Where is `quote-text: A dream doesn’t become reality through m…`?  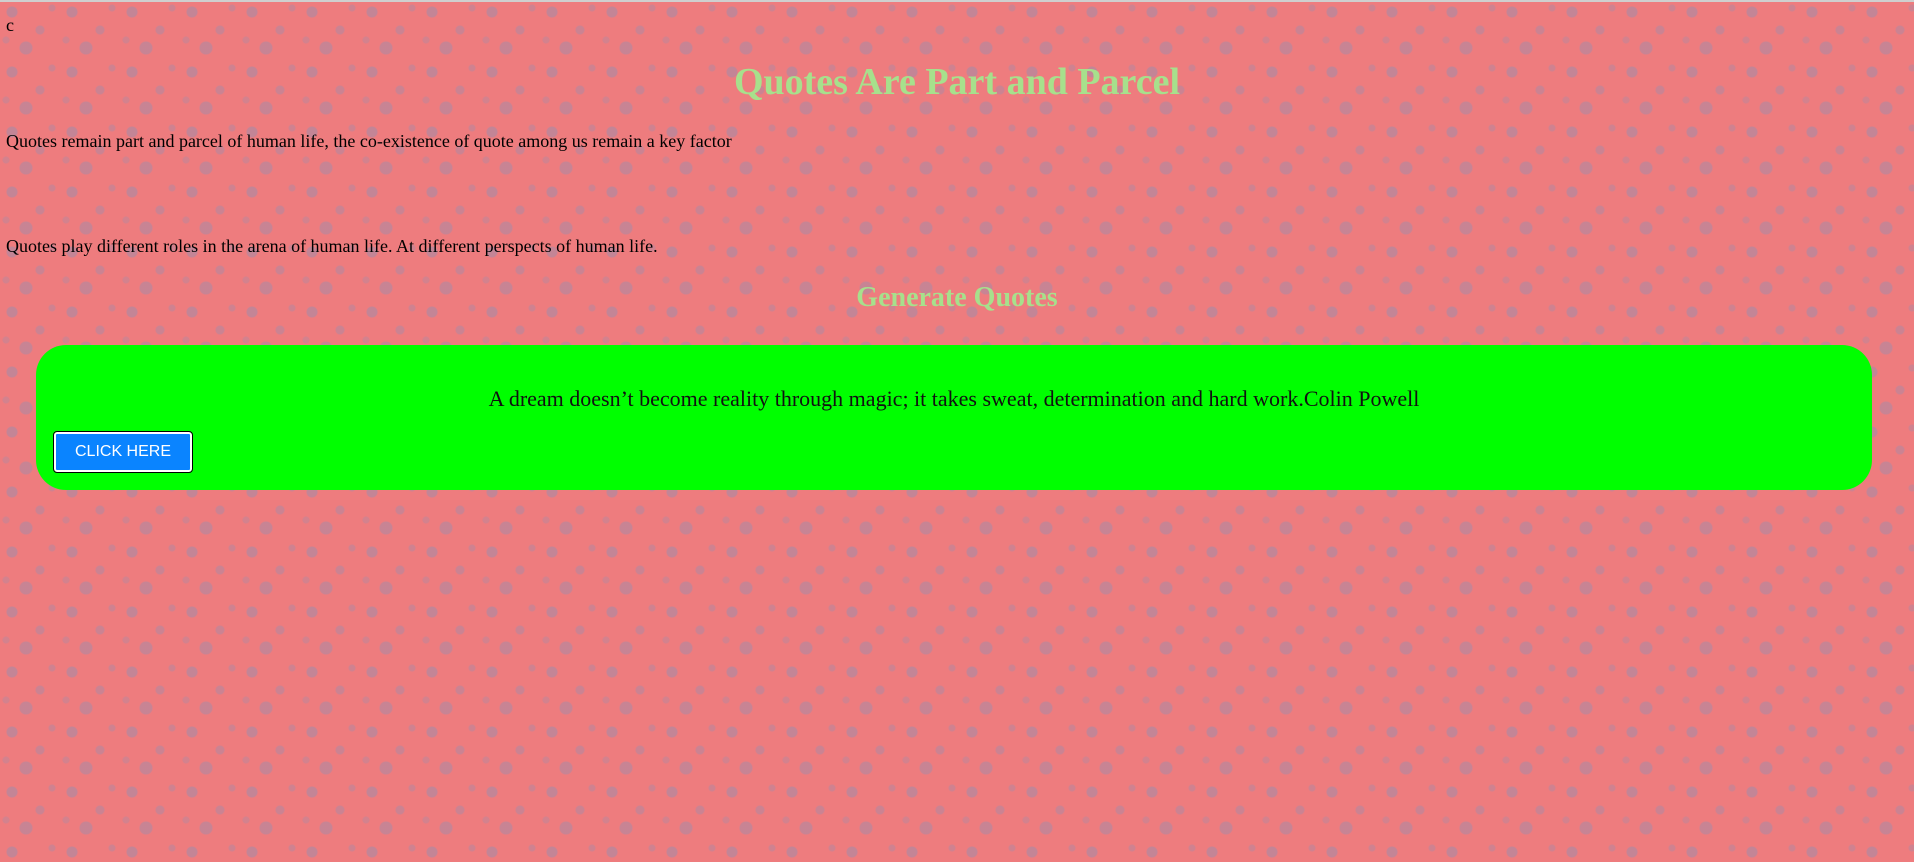
quote-text: A dream doesn’t become reality through m… is located at coordinates (954, 398).